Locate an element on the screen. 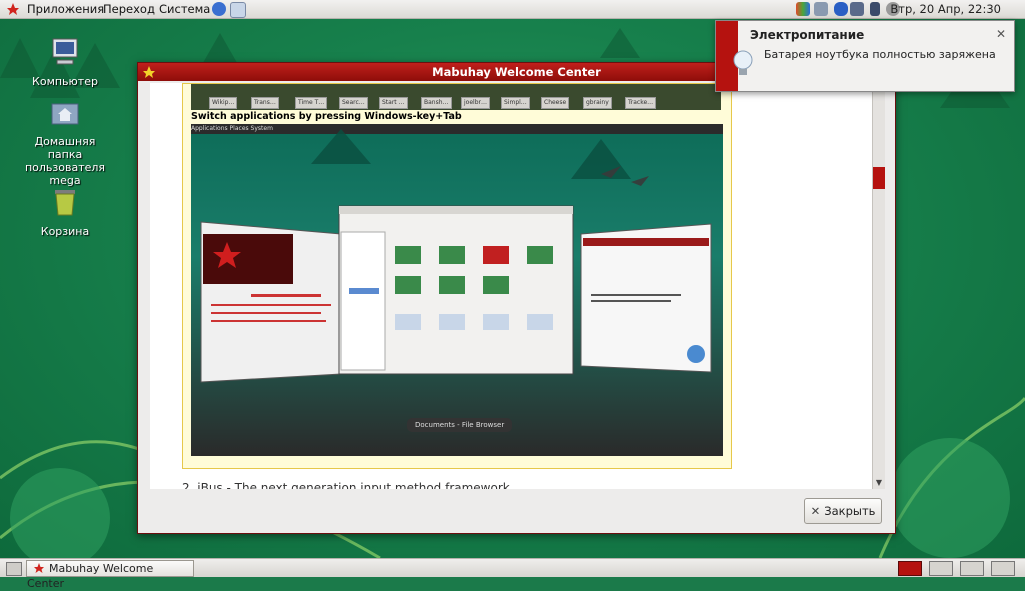 This screenshot has height=591, width=1025. menu-applications: Приложения is located at coordinates (65, 9).